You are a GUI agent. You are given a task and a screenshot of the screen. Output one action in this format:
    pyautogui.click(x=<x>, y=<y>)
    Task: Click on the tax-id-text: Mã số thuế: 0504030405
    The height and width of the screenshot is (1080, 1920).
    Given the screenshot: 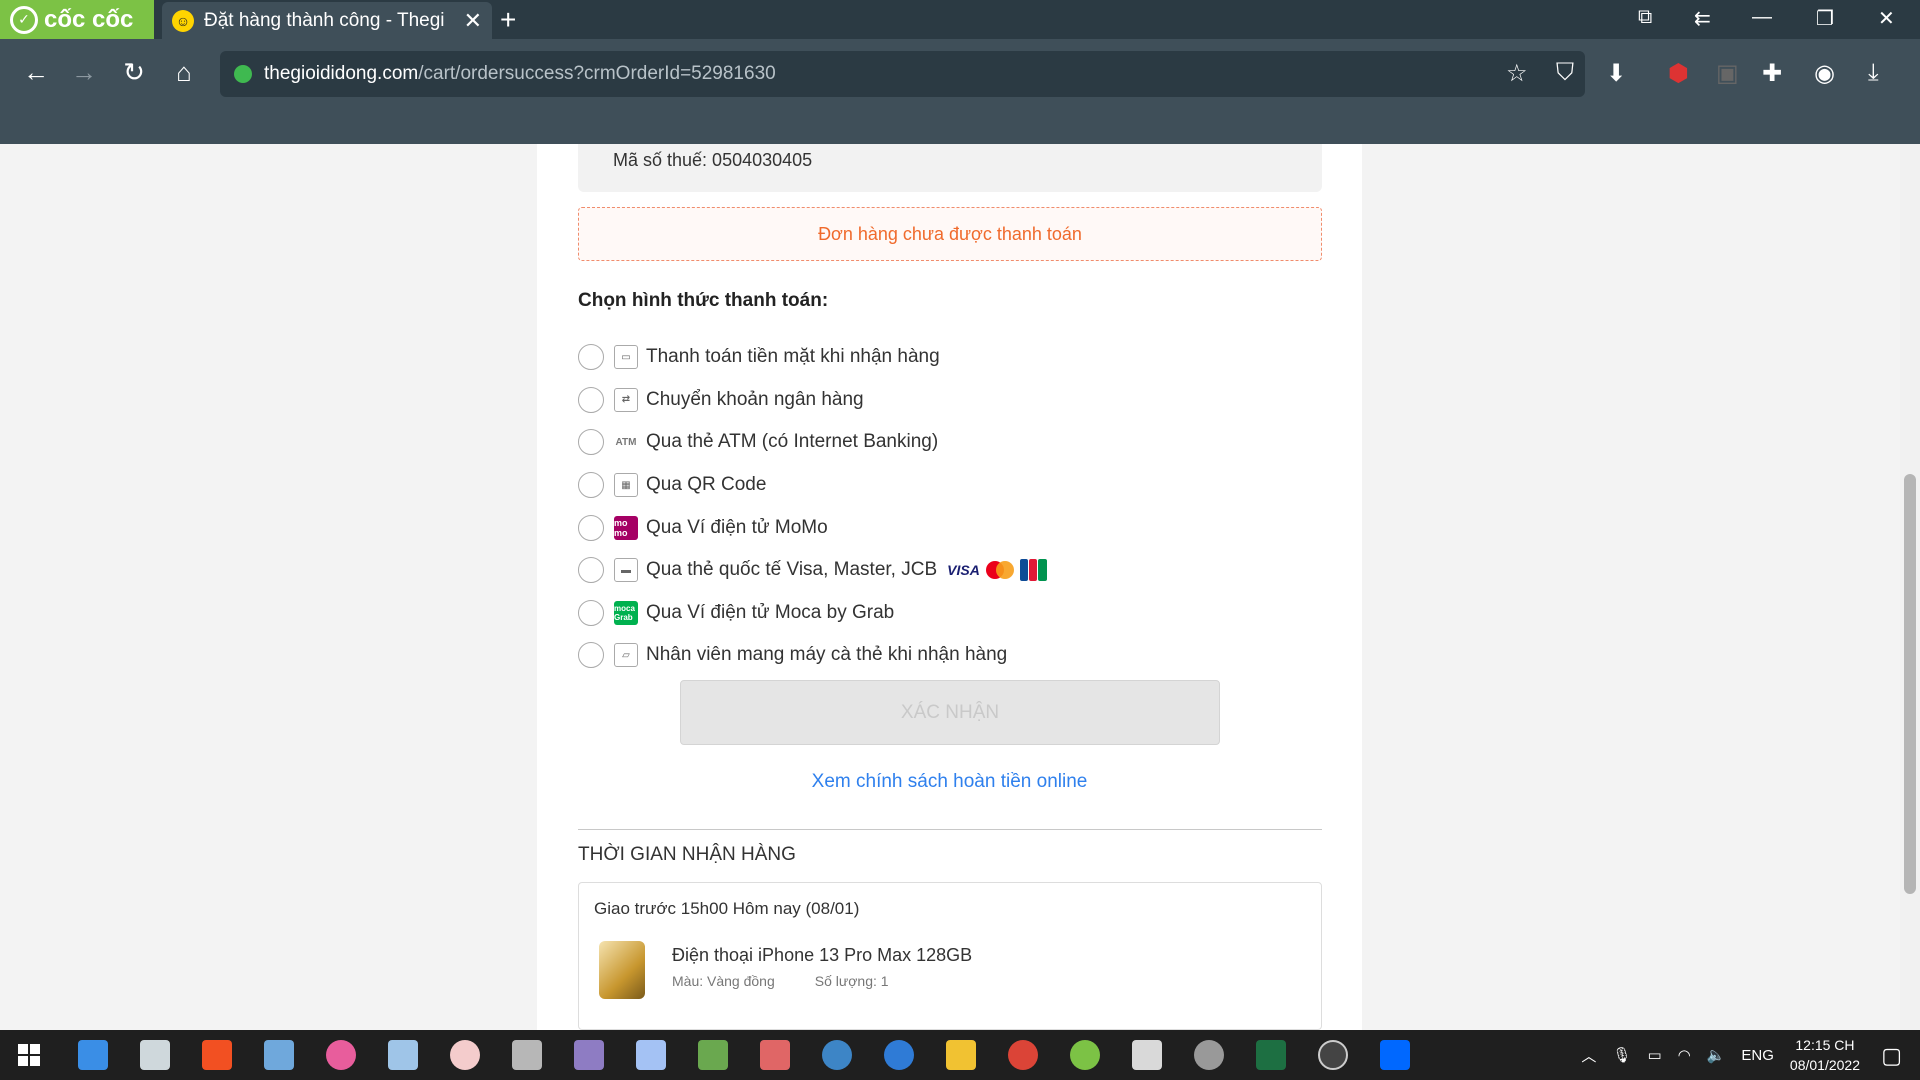 What is the action you would take?
    pyautogui.click(x=713, y=160)
    